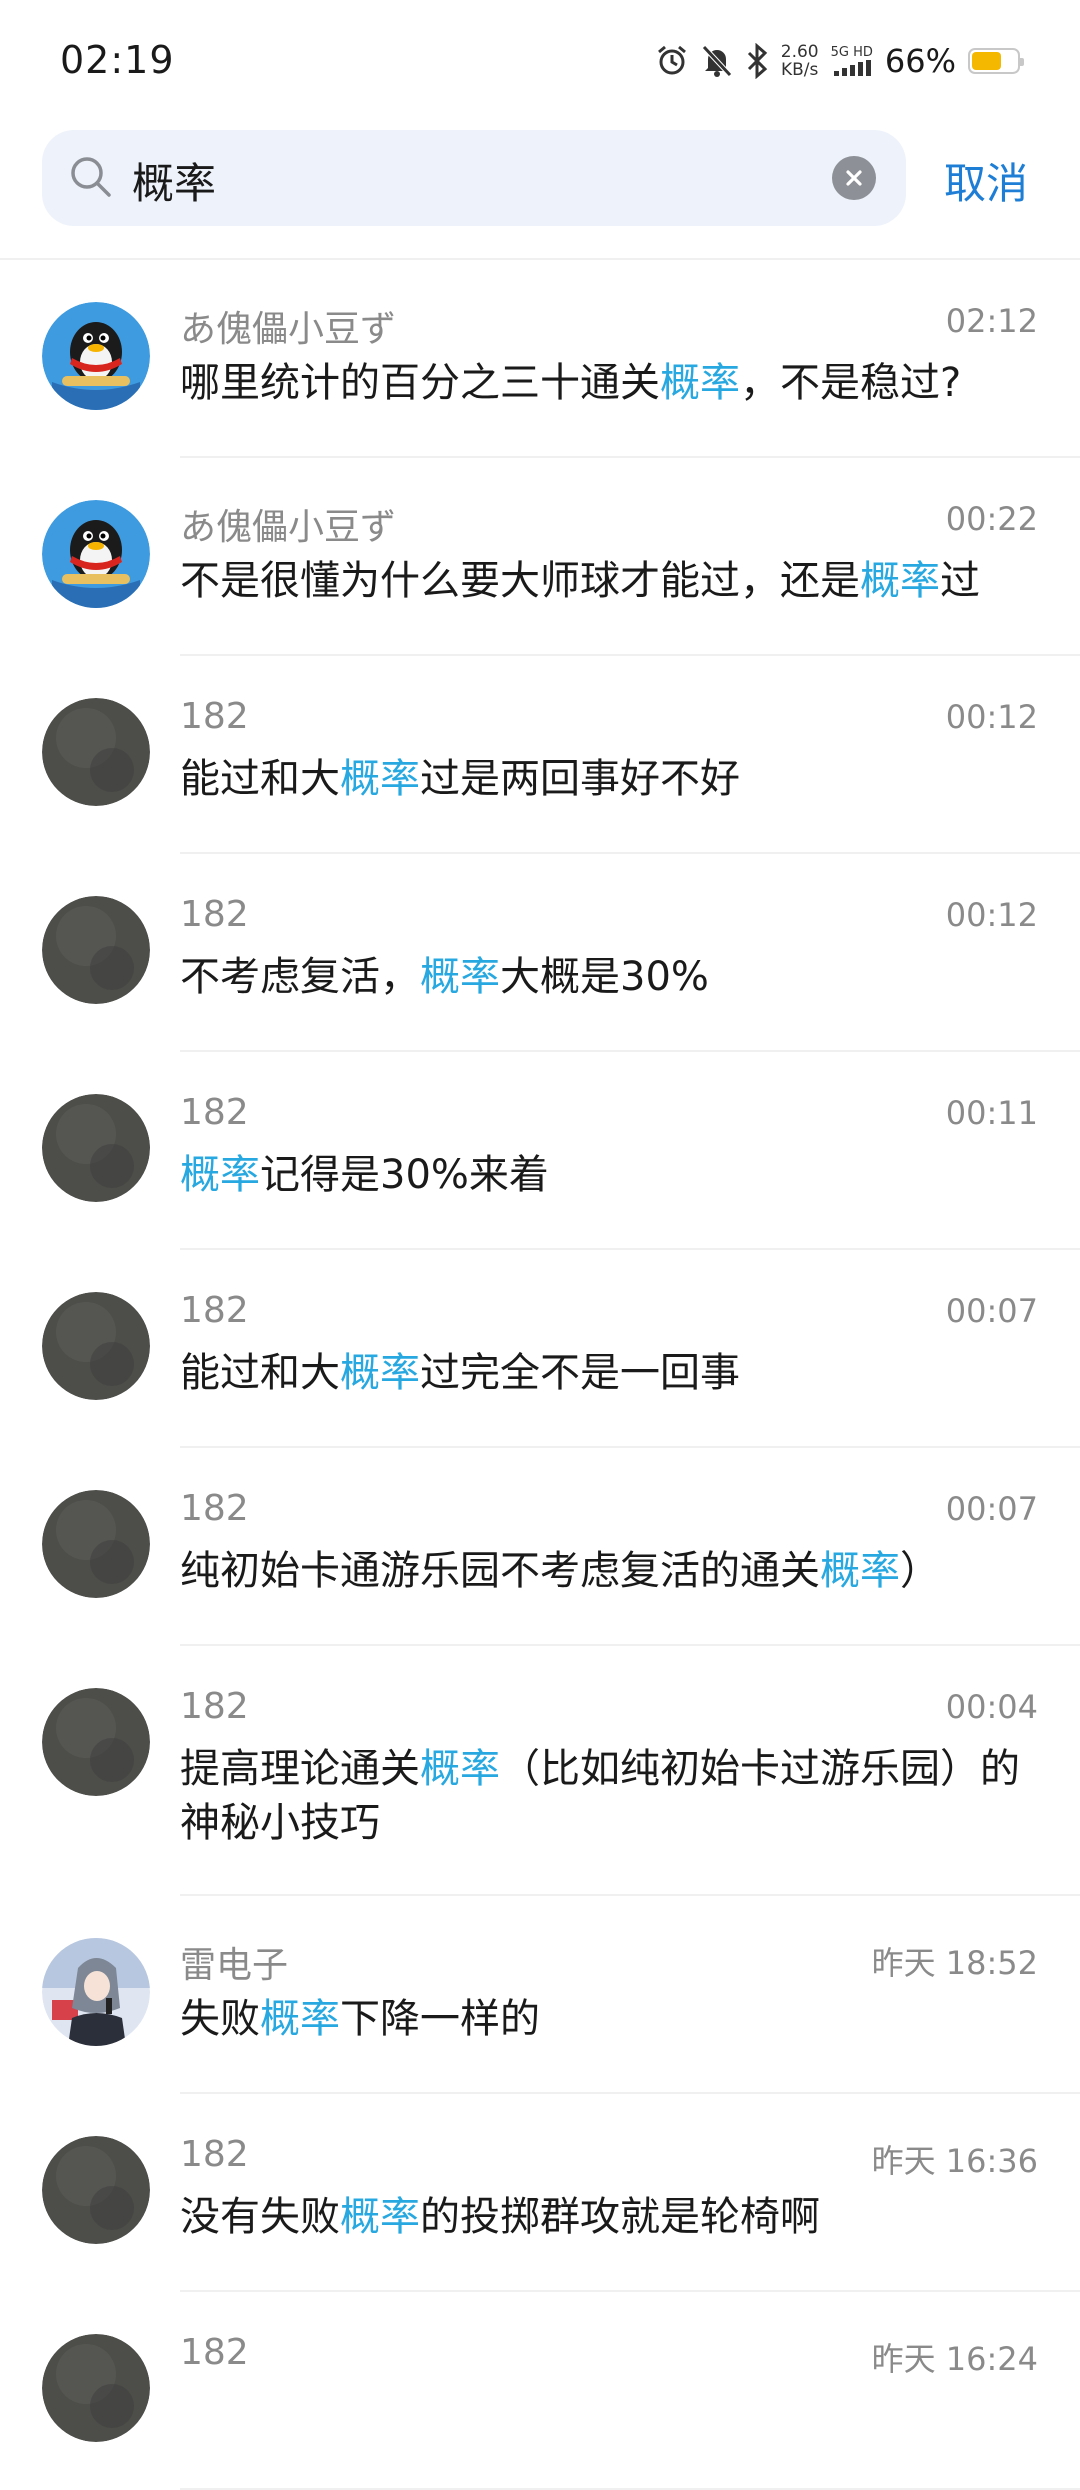 Image resolution: width=1080 pixels, height=2490 pixels. I want to click on mute-bell-icon, so click(717, 61).